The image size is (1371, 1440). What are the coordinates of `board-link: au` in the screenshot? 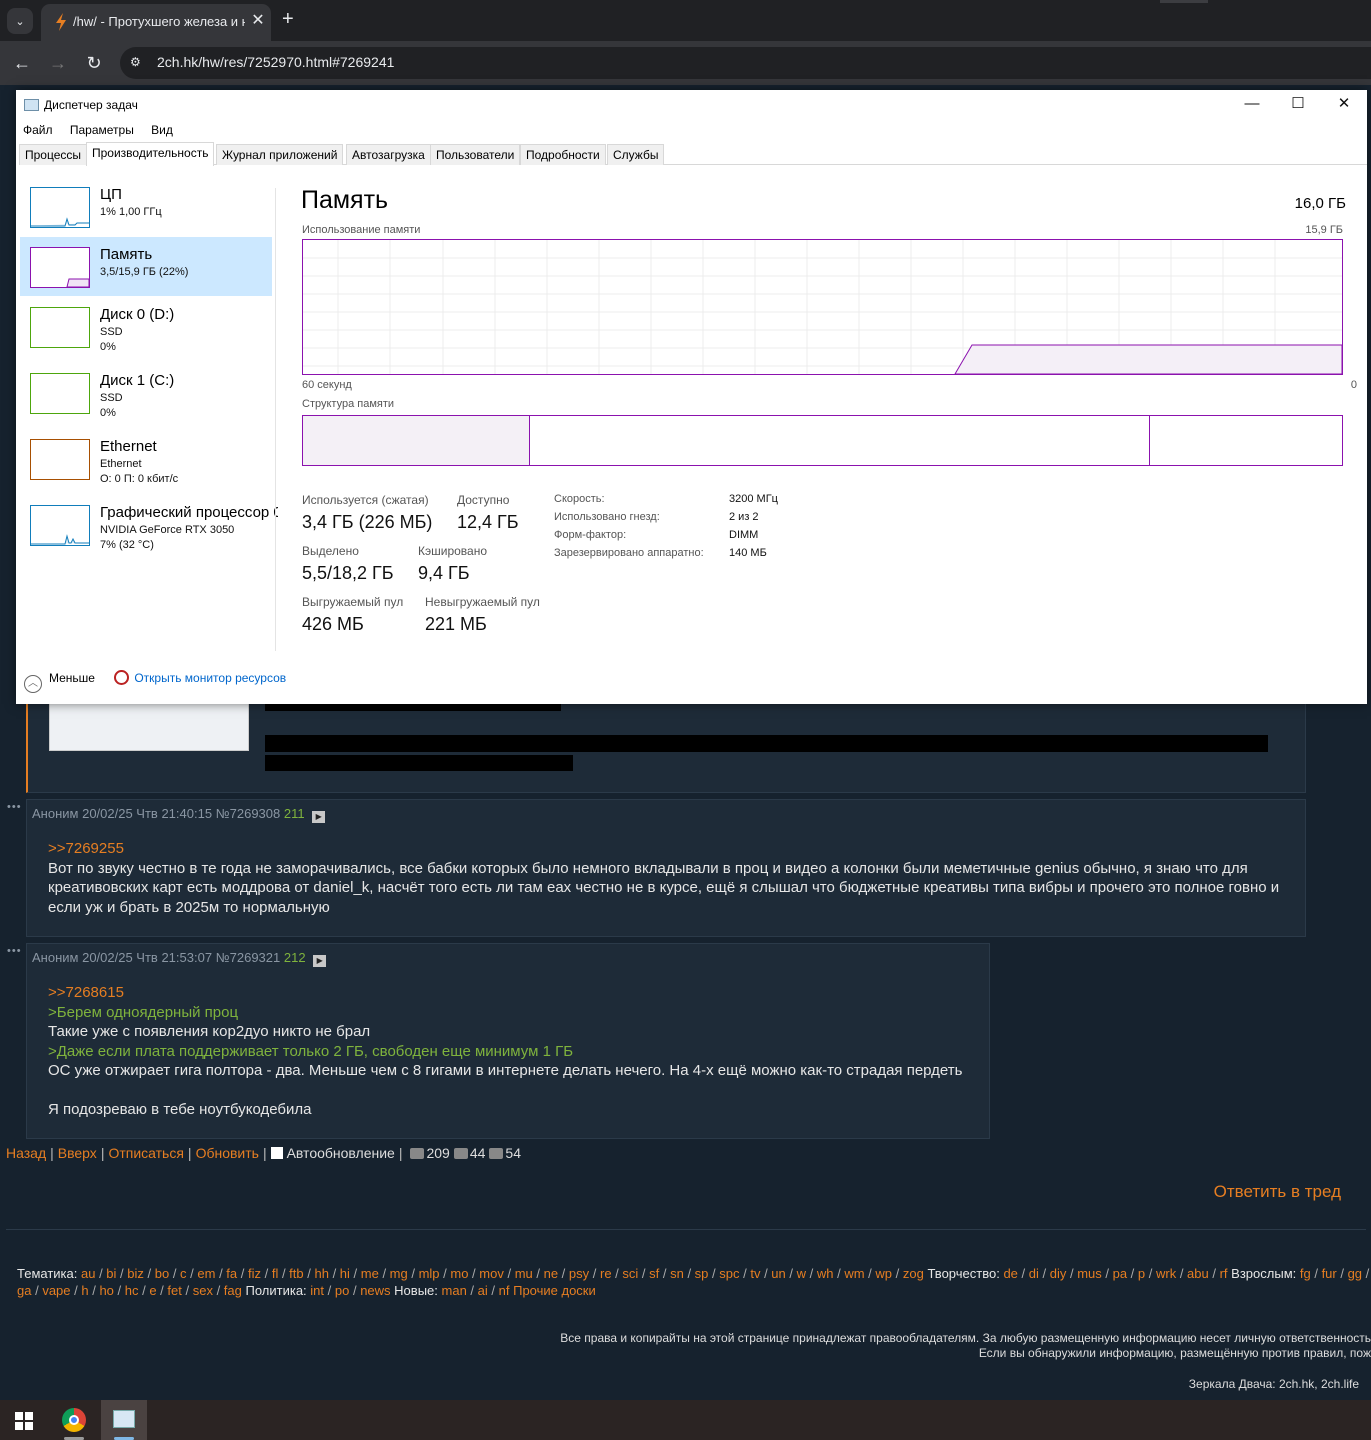 It's located at (88, 1273).